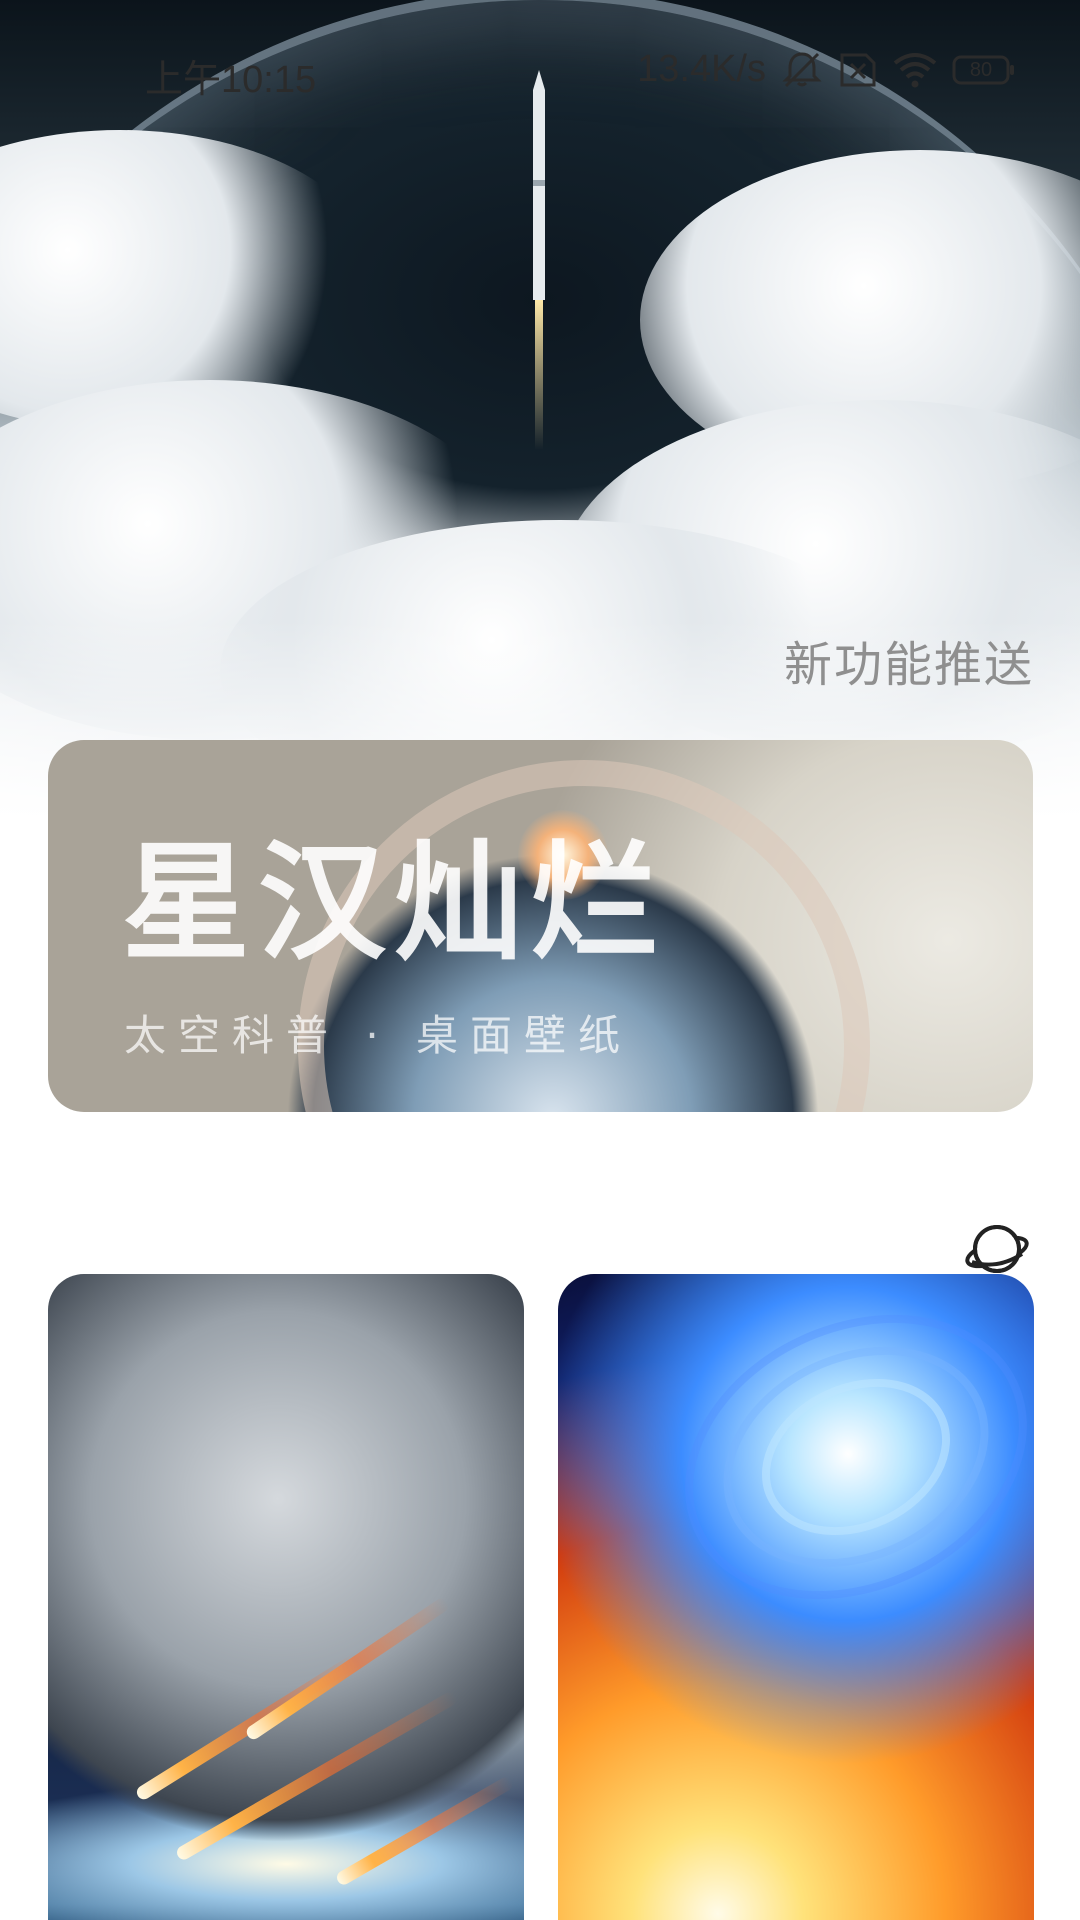  What do you see at coordinates (802, 70) in the screenshot?
I see `mute-icon` at bounding box center [802, 70].